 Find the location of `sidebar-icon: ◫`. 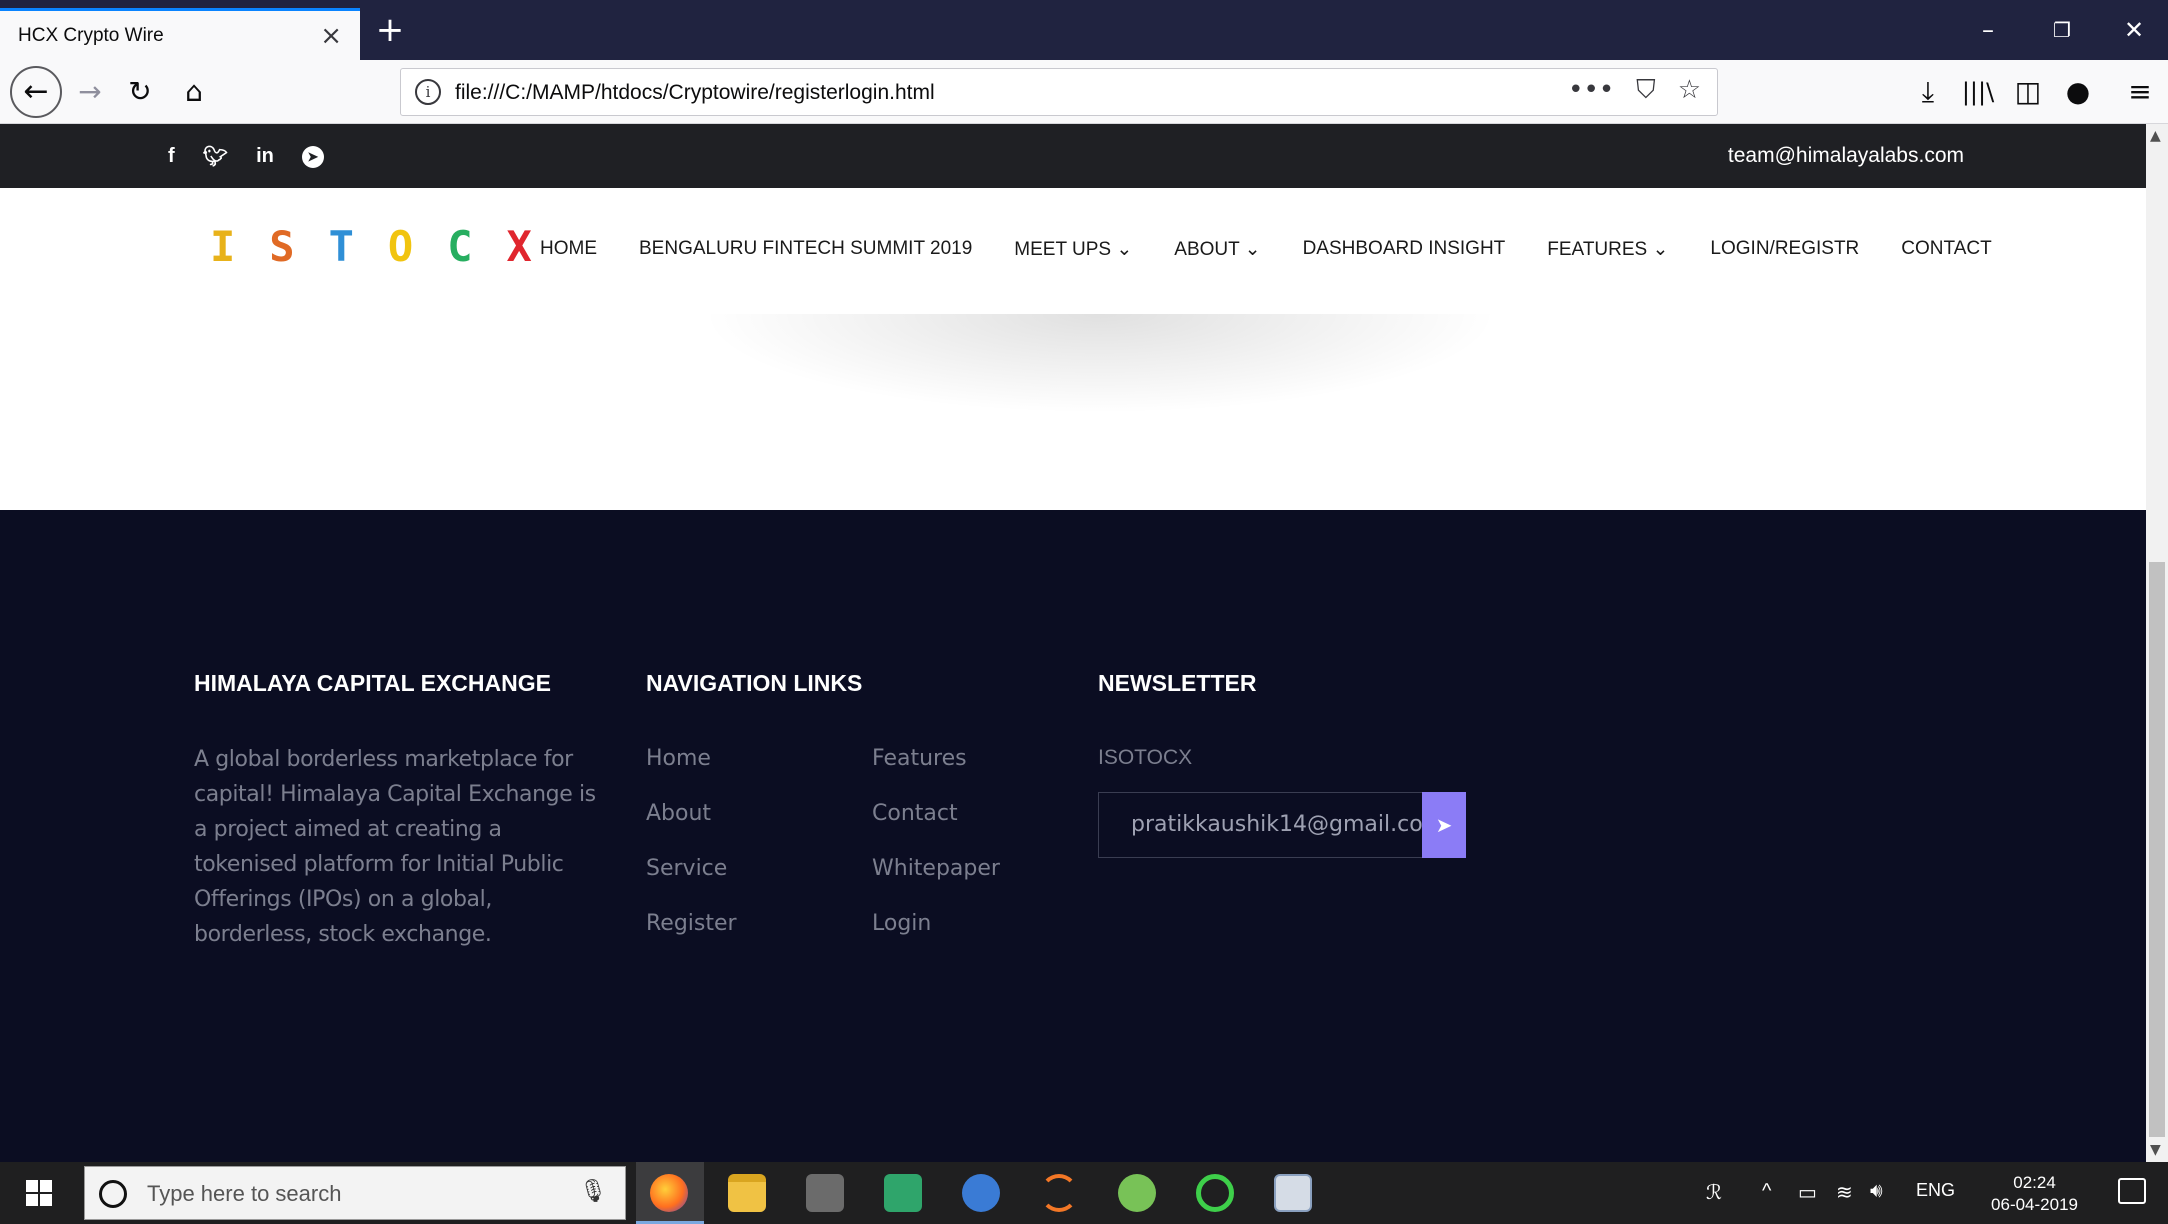

sidebar-icon: ◫ is located at coordinates (2028, 92).